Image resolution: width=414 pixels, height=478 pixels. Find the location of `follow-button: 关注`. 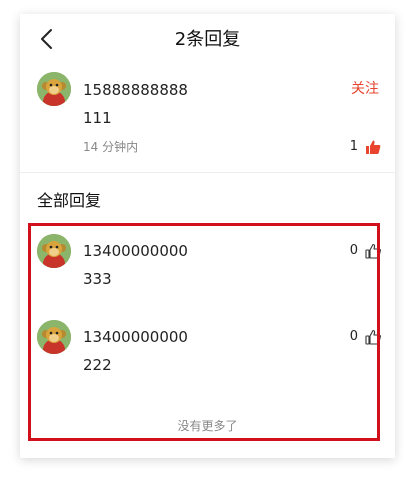

follow-button: 关注 is located at coordinates (365, 89).